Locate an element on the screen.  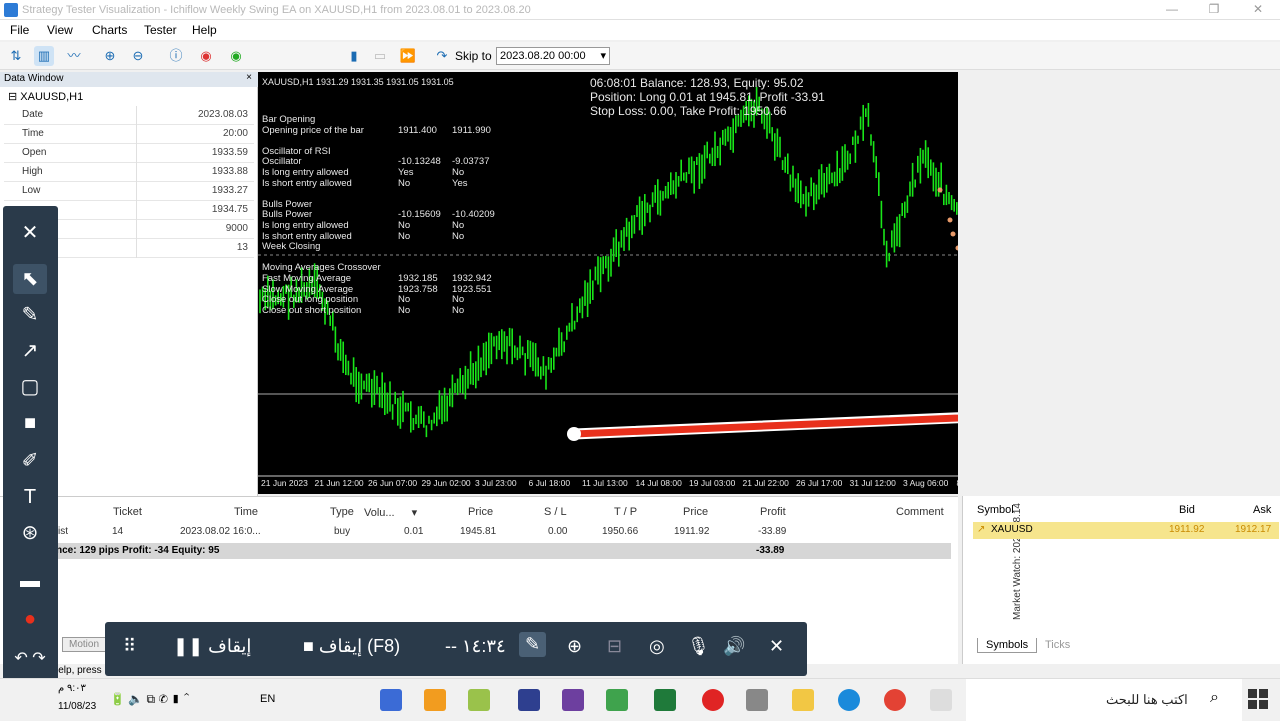
drag-handle-icon: ⠿ is located at coordinates (129, 646).